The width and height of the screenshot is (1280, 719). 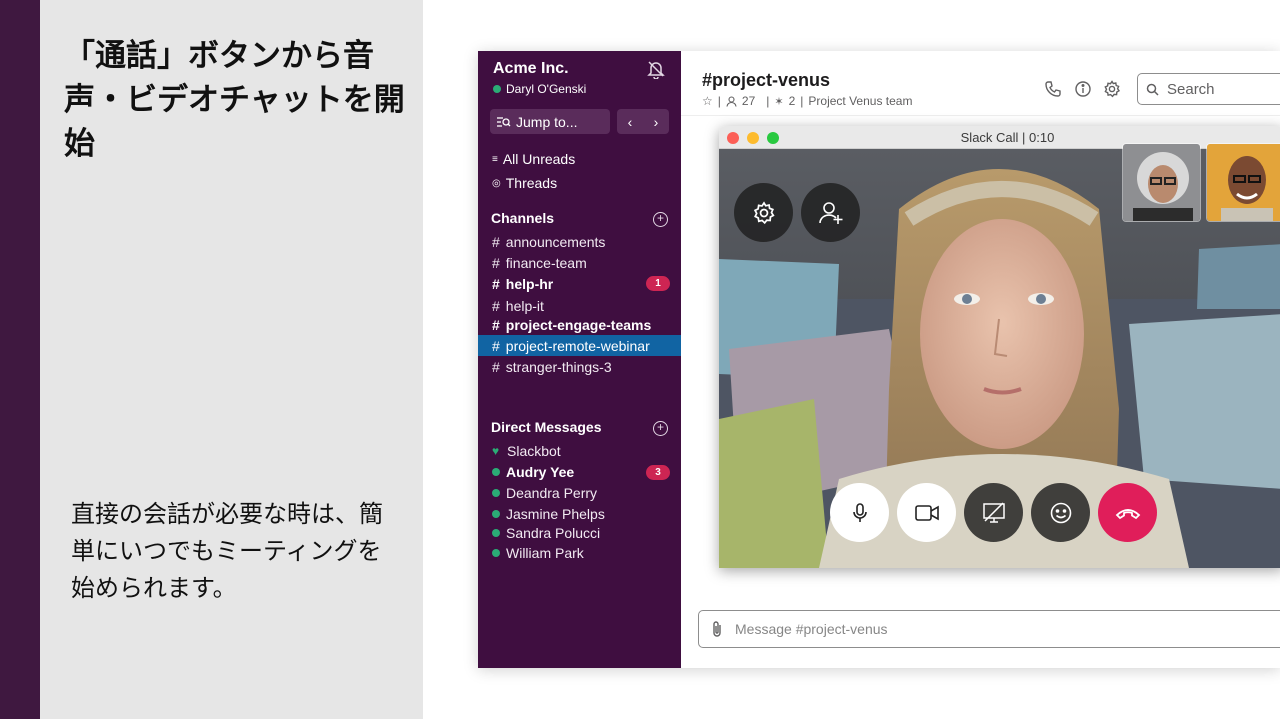 I want to click on dm-item: Deandra Perry, so click(x=579, y=493).